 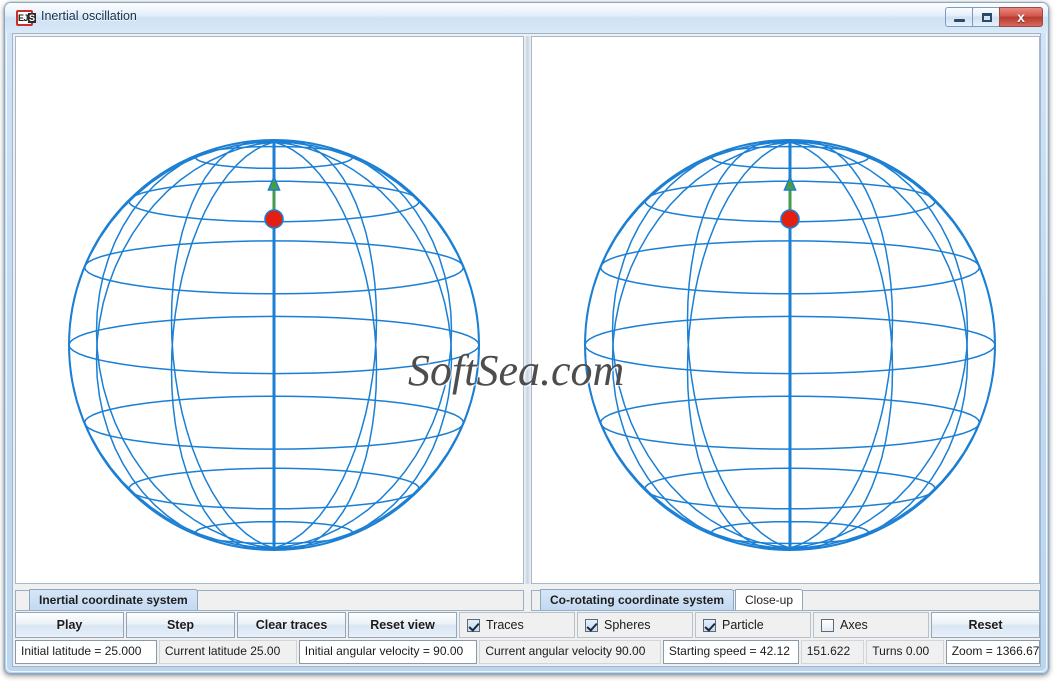 I want to click on starting-speed-field: Starting speed = 42.12, so click(x=730, y=652).